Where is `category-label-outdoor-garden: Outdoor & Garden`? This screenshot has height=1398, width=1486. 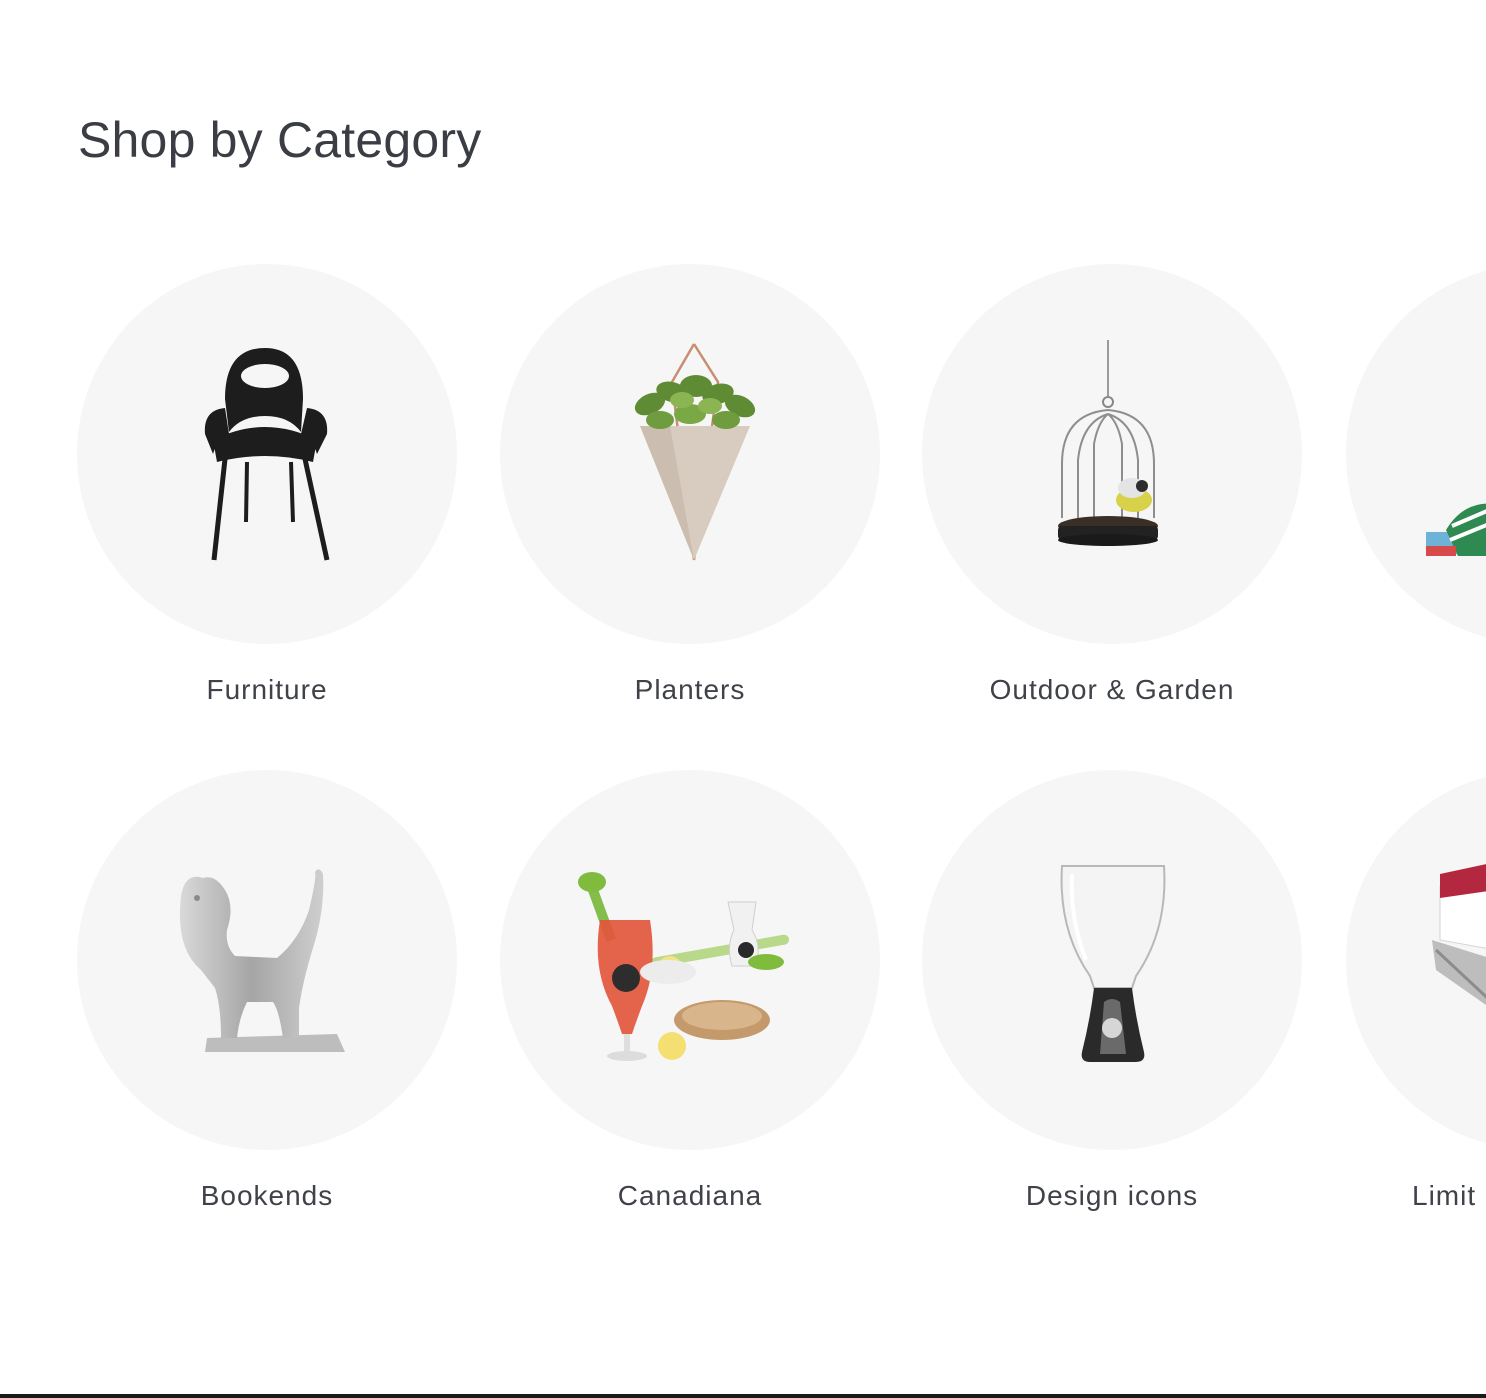
category-label-outdoor-garden: Outdoor & Garden is located at coordinates (1112, 689).